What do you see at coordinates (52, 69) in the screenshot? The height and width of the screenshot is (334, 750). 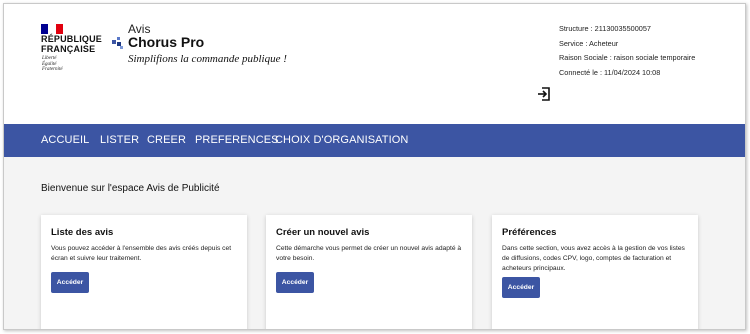 I see `motto-fraternite: Fraternité` at bounding box center [52, 69].